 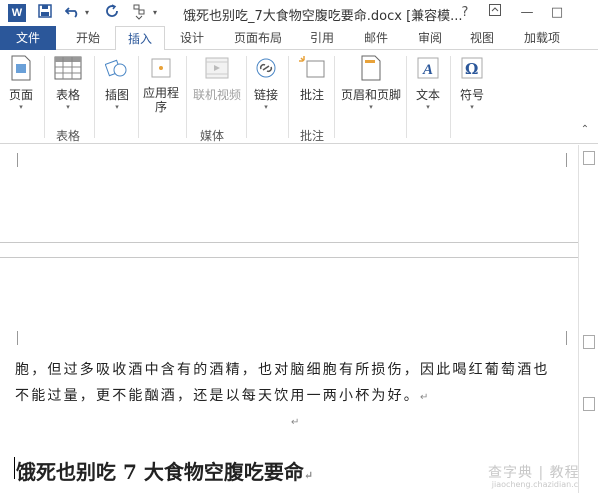 I want to click on tab-file: 文件, so click(x=28, y=38).